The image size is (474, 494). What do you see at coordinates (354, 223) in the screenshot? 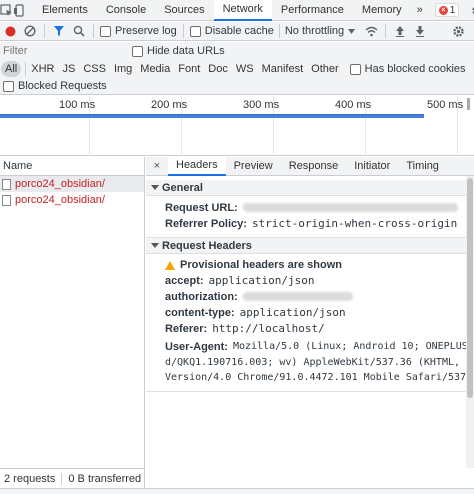
I see `referrer-policy-value: strict-origin-when-cross-origin` at bounding box center [354, 223].